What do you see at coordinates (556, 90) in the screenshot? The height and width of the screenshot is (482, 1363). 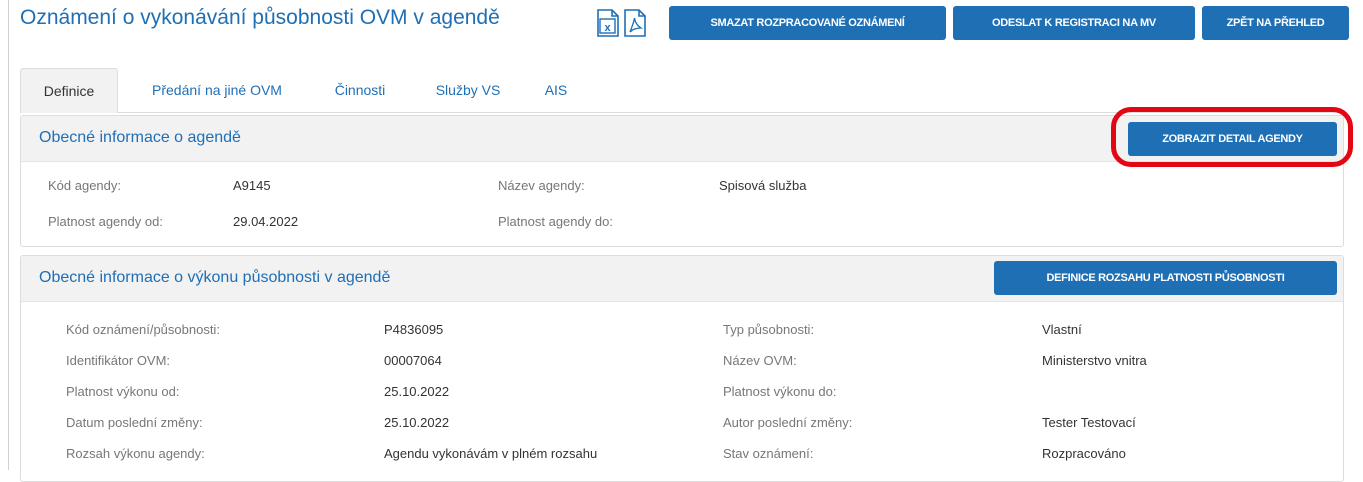 I see `tab-ais: AIS` at bounding box center [556, 90].